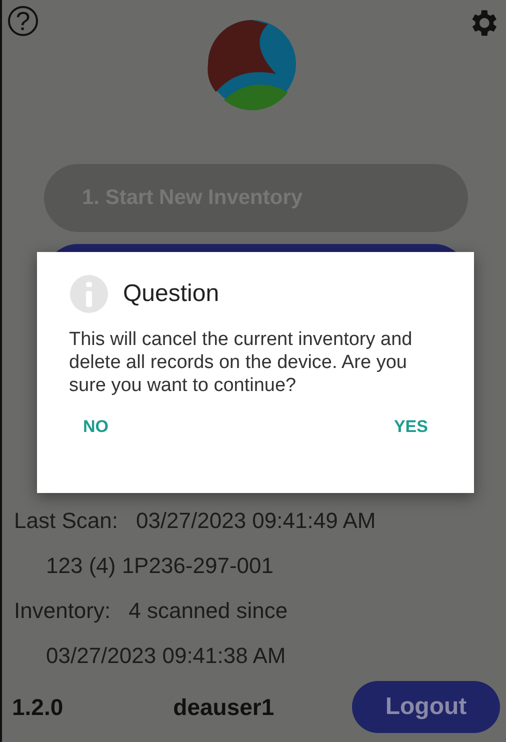 This screenshot has width=506, height=742. I want to click on dialog-message: This will cancel the current inventory and delete all records on the device. Are you sure you want to continue?, so click(241, 362).